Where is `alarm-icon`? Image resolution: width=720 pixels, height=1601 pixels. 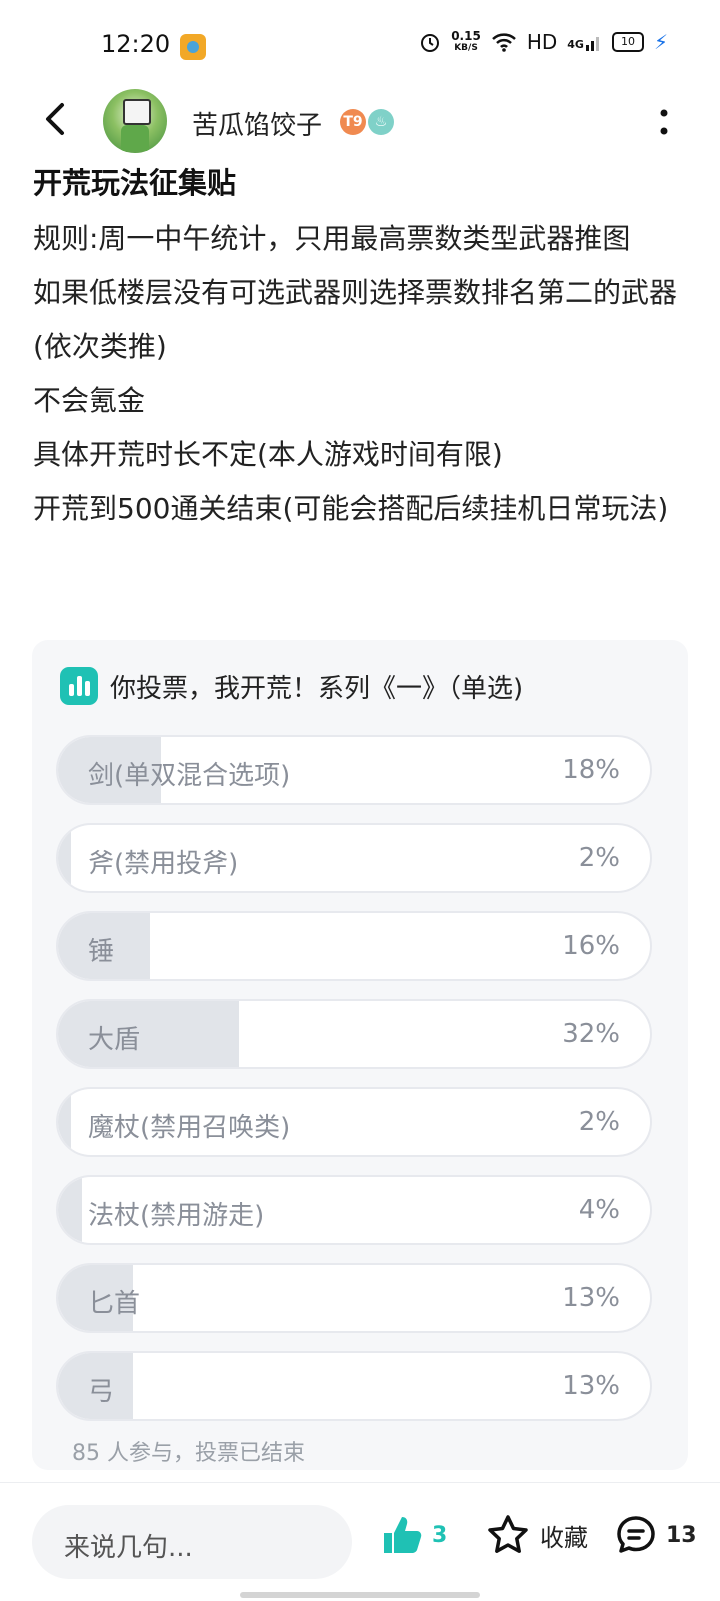 alarm-icon is located at coordinates (430, 43).